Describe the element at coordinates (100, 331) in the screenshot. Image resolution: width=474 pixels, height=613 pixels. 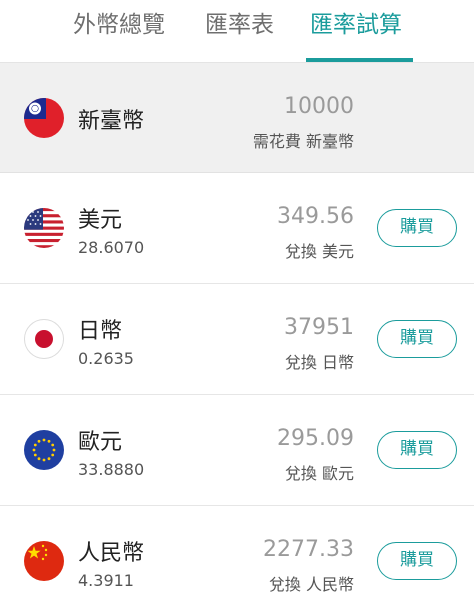
I see `currency-name: 日幣` at that location.